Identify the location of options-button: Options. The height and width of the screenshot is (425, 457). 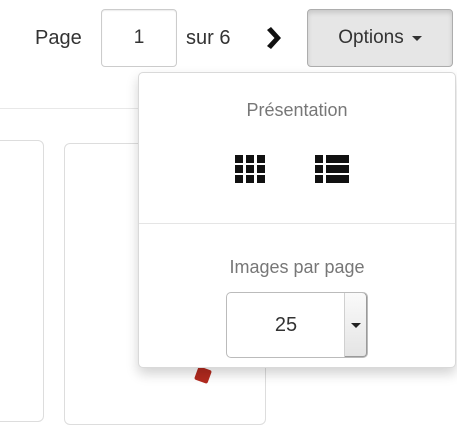
(380, 38).